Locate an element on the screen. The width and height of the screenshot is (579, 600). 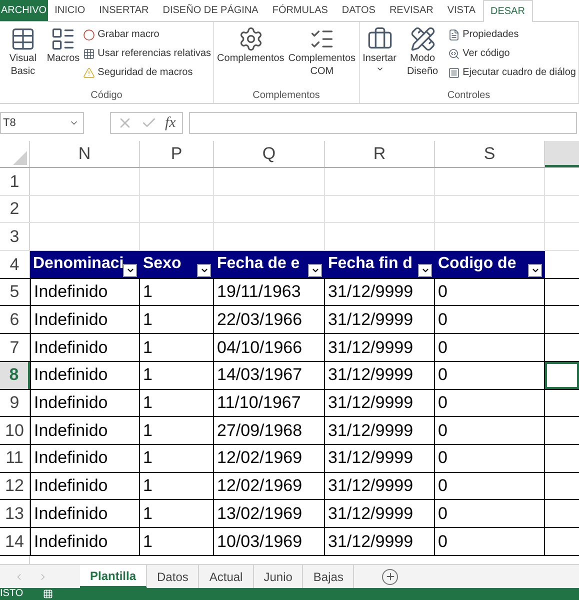
selected-cell is located at coordinates (562, 375).